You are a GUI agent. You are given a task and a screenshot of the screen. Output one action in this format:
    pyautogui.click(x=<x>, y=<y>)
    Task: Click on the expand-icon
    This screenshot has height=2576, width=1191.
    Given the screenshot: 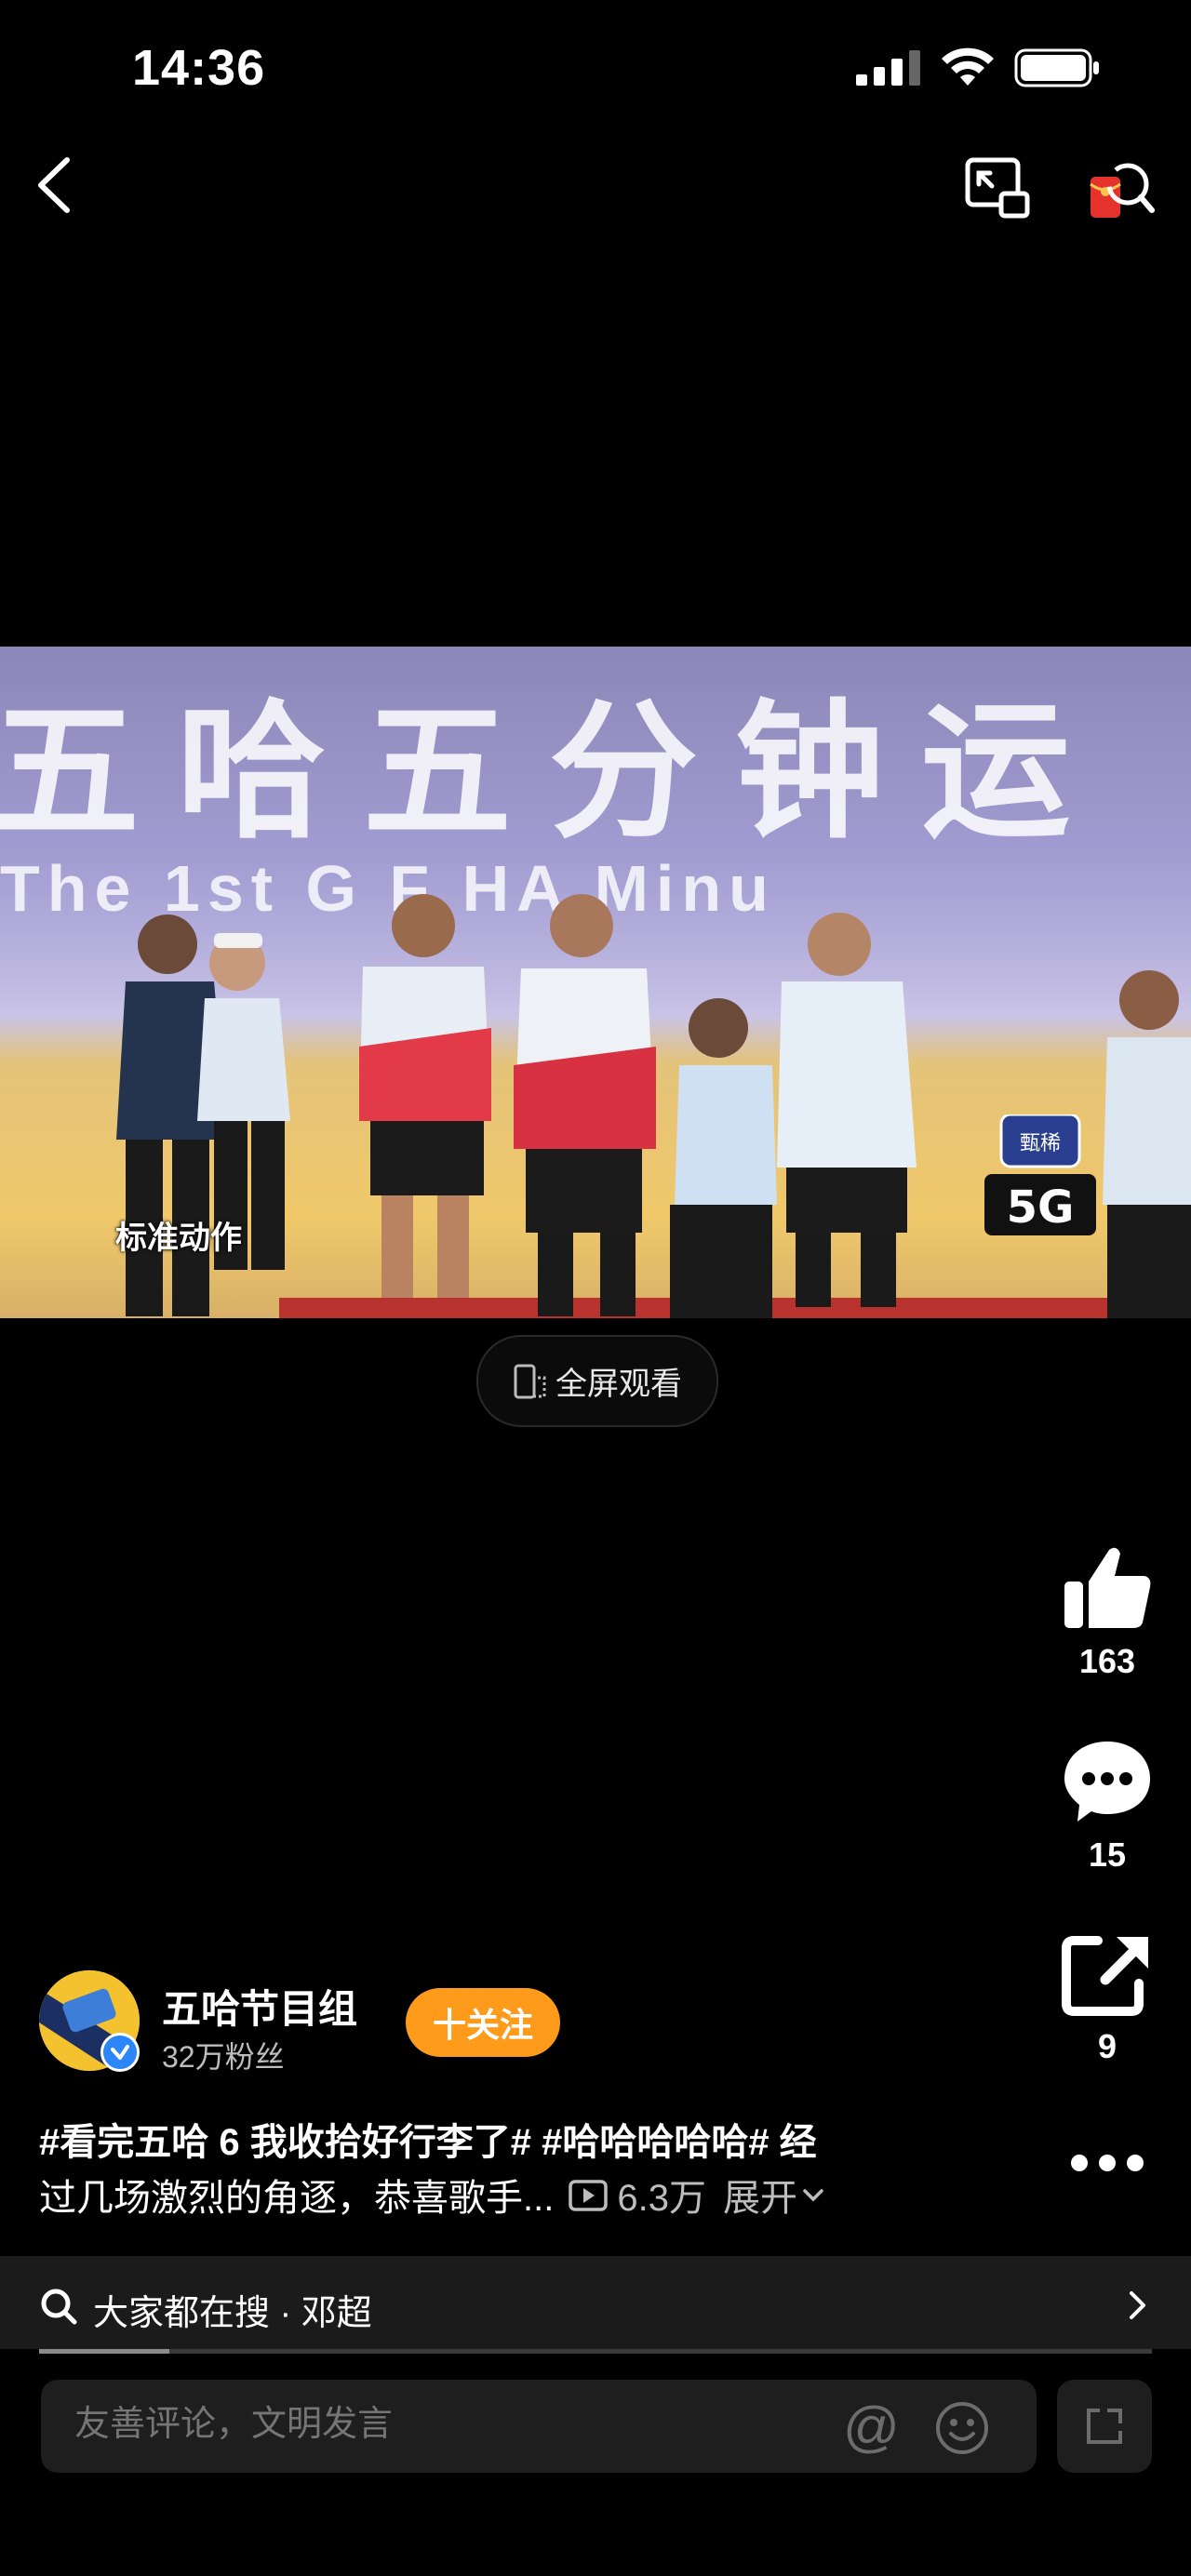 What is the action you would take?
    pyautogui.click(x=1104, y=2426)
    